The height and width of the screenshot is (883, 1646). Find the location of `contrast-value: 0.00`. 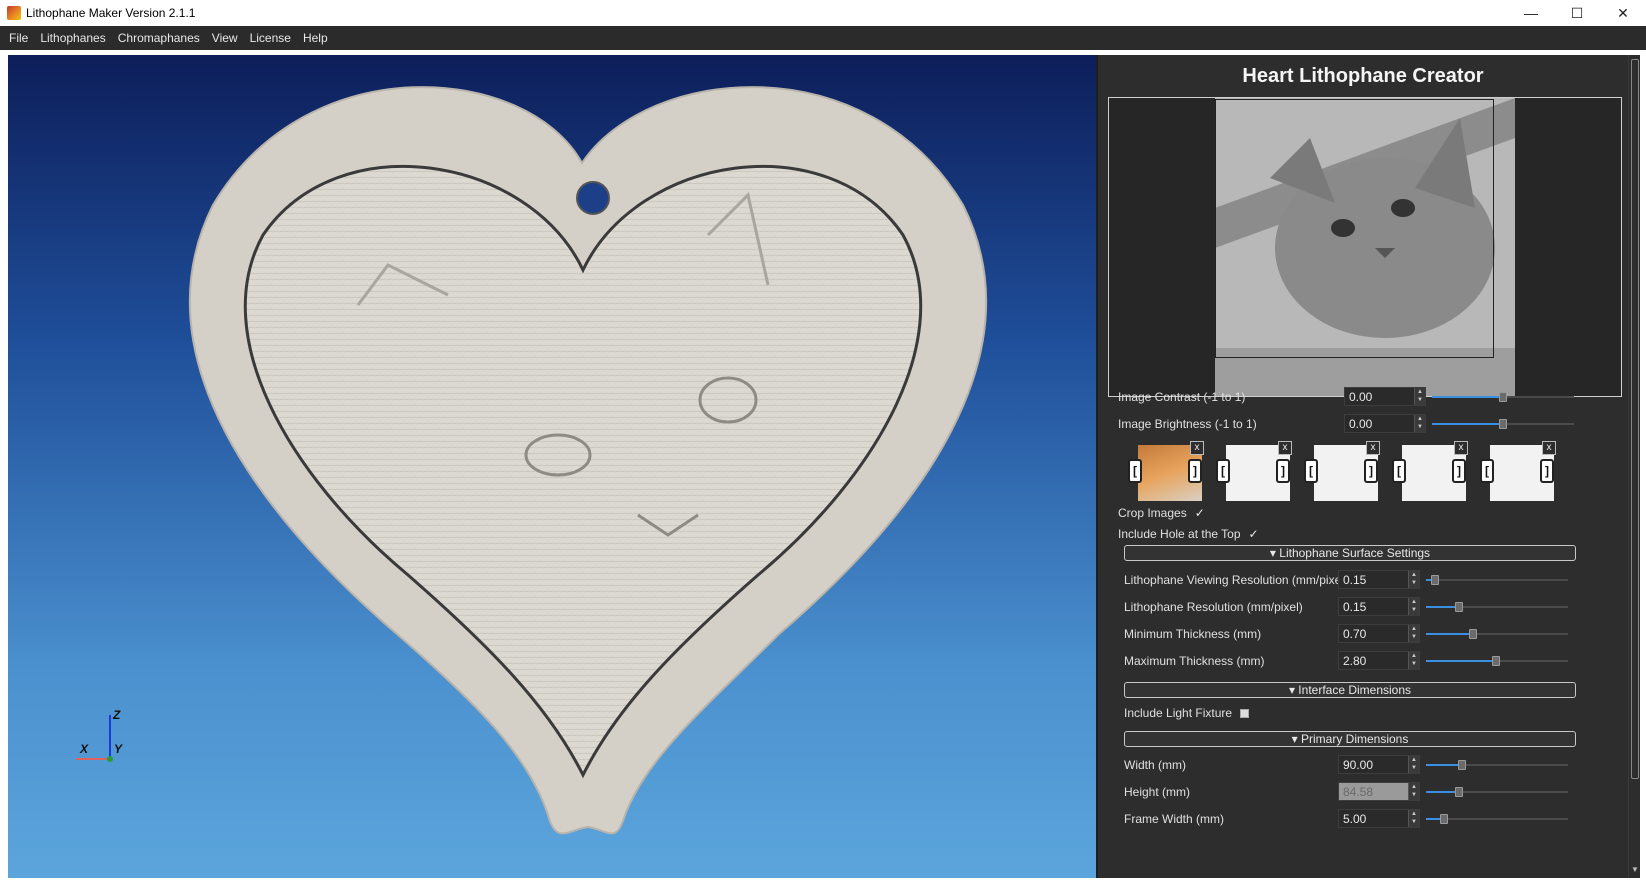

contrast-value: 0.00 is located at coordinates (1361, 397).